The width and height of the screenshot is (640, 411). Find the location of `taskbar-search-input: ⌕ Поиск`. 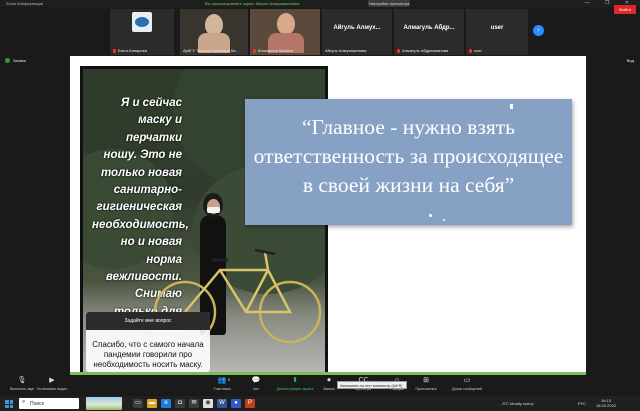

taskbar-search-input: ⌕ Поиск is located at coordinates (49, 403).